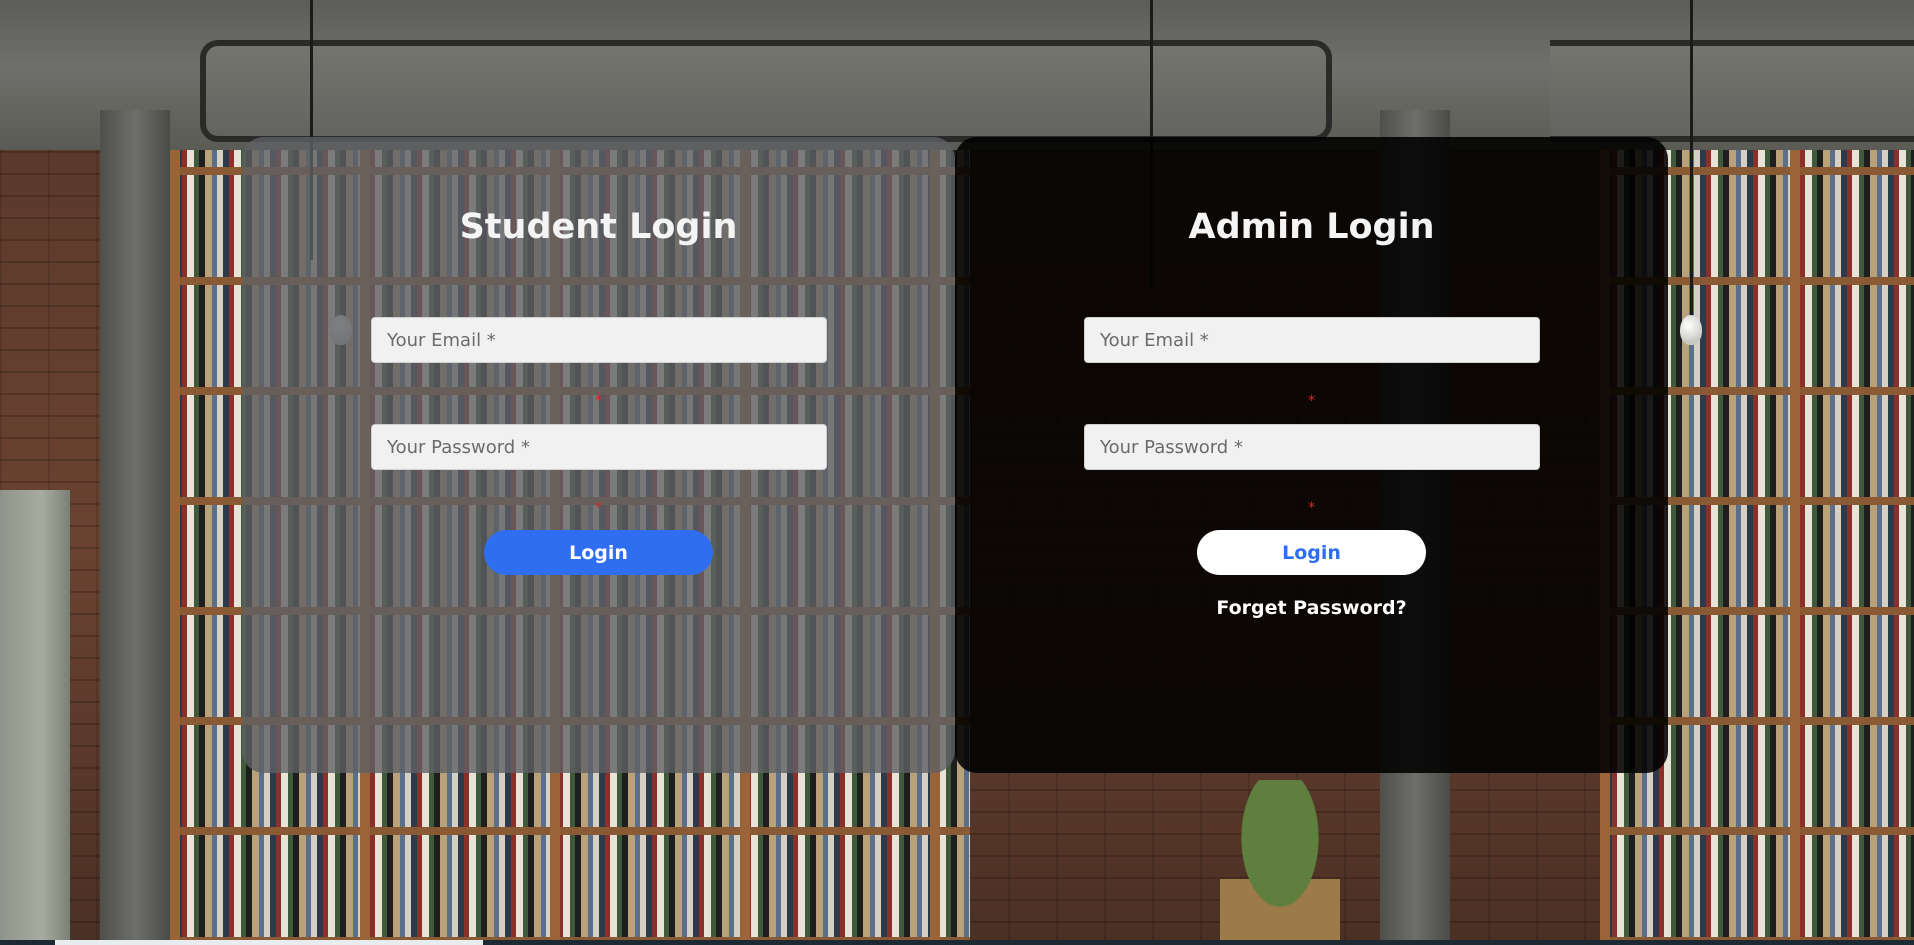 This screenshot has height=945, width=1914. What do you see at coordinates (1311, 227) in the screenshot?
I see `admin-login-title: Admin Login` at bounding box center [1311, 227].